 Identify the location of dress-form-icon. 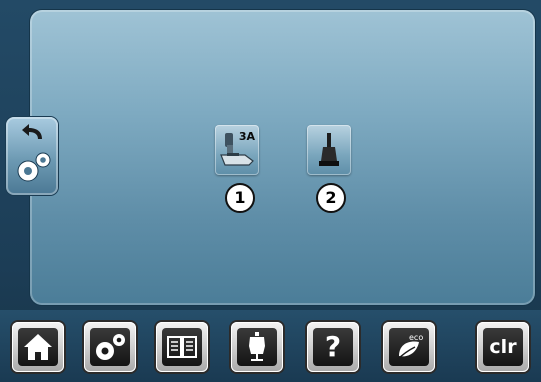
(257, 346).